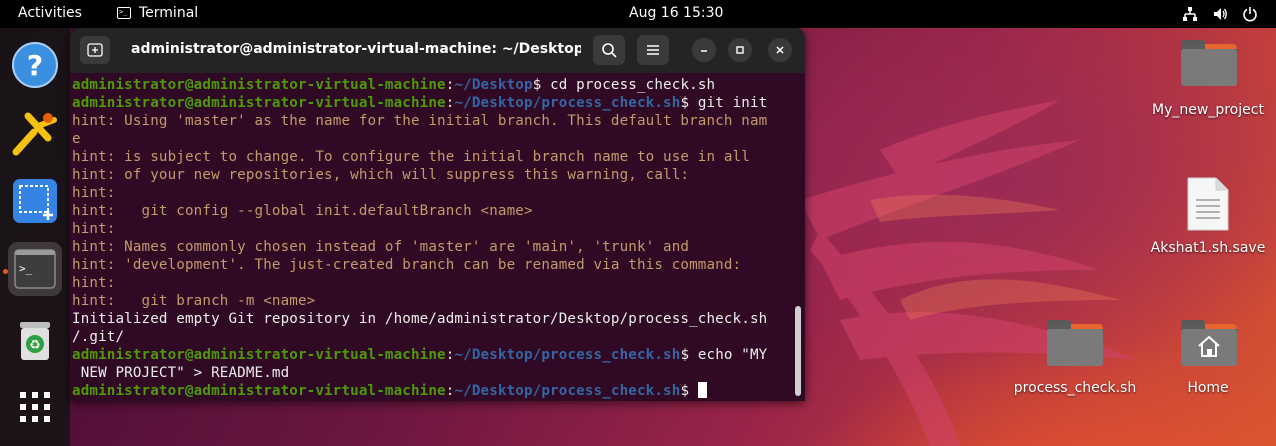 The width and height of the screenshot is (1276, 446). Describe the element at coordinates (35, 269) in the screenshot. I see `terminal-icon: >_` at that location.